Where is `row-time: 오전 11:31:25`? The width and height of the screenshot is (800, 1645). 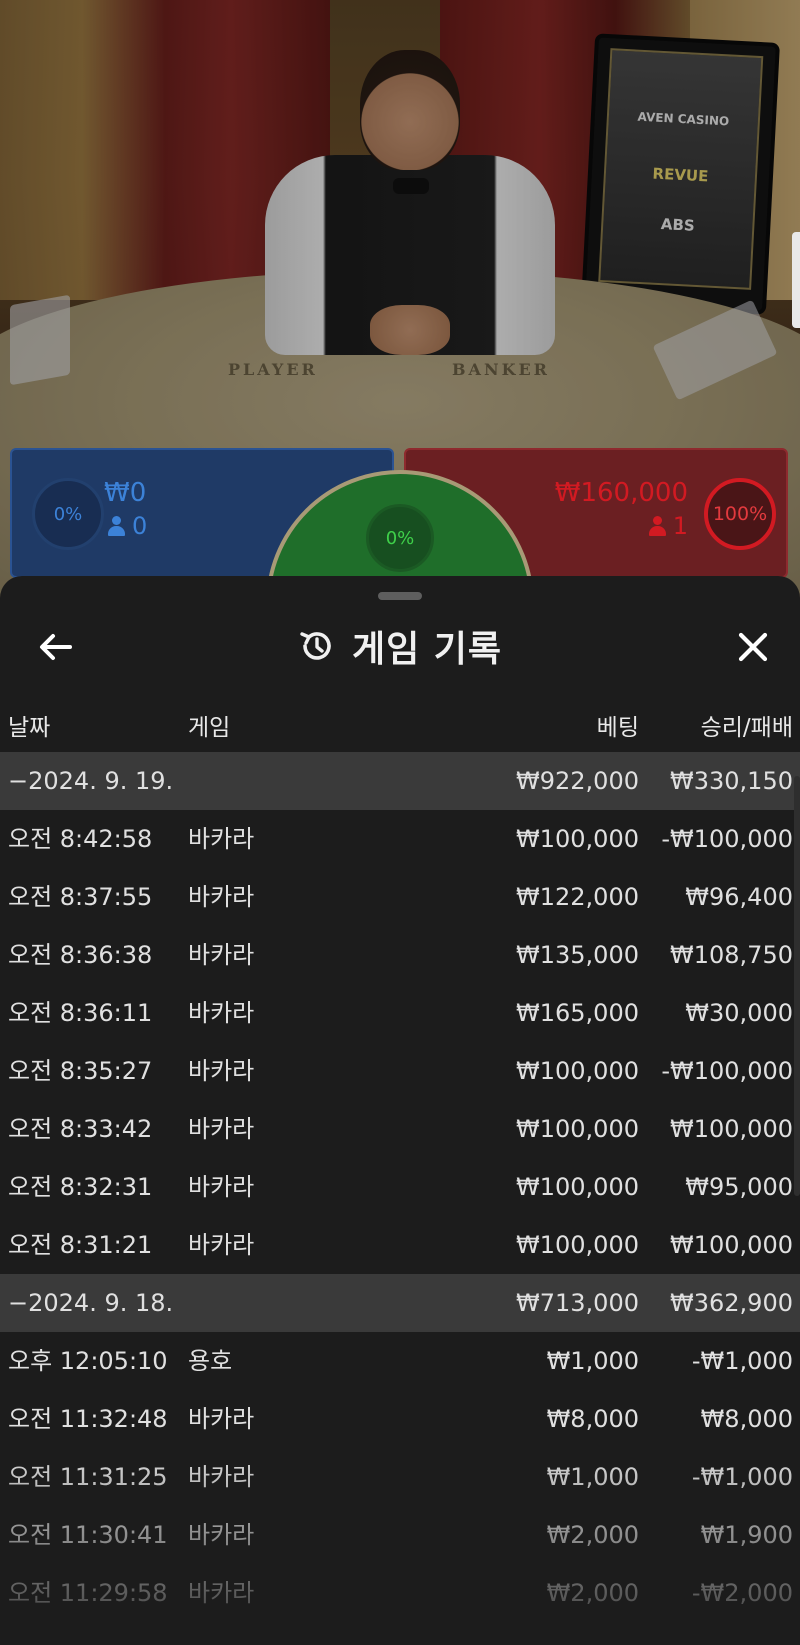
row-time: 오전 11:31:25 is located at coordinates (88, 1477).